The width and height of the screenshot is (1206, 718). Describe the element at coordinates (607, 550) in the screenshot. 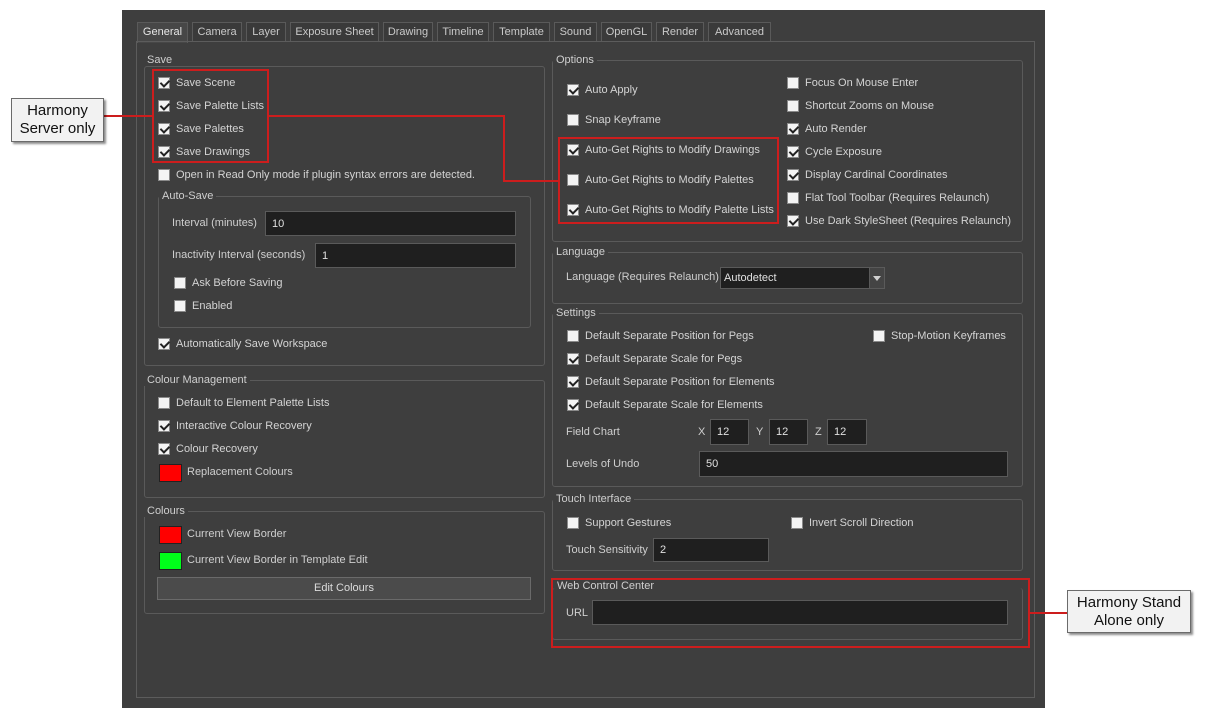

I see `touch-sensitivity-label: Touch Sensitivity` at that location.